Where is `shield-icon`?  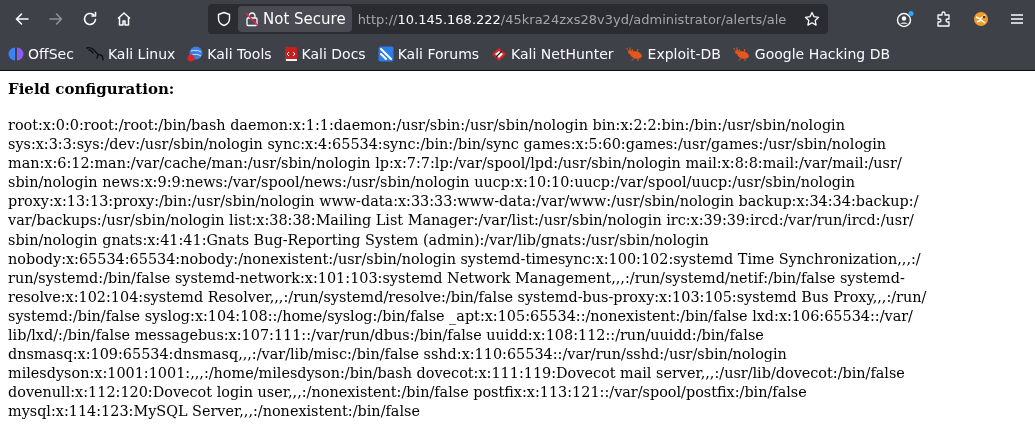 shield-icon is located at coordinates (224, 19).